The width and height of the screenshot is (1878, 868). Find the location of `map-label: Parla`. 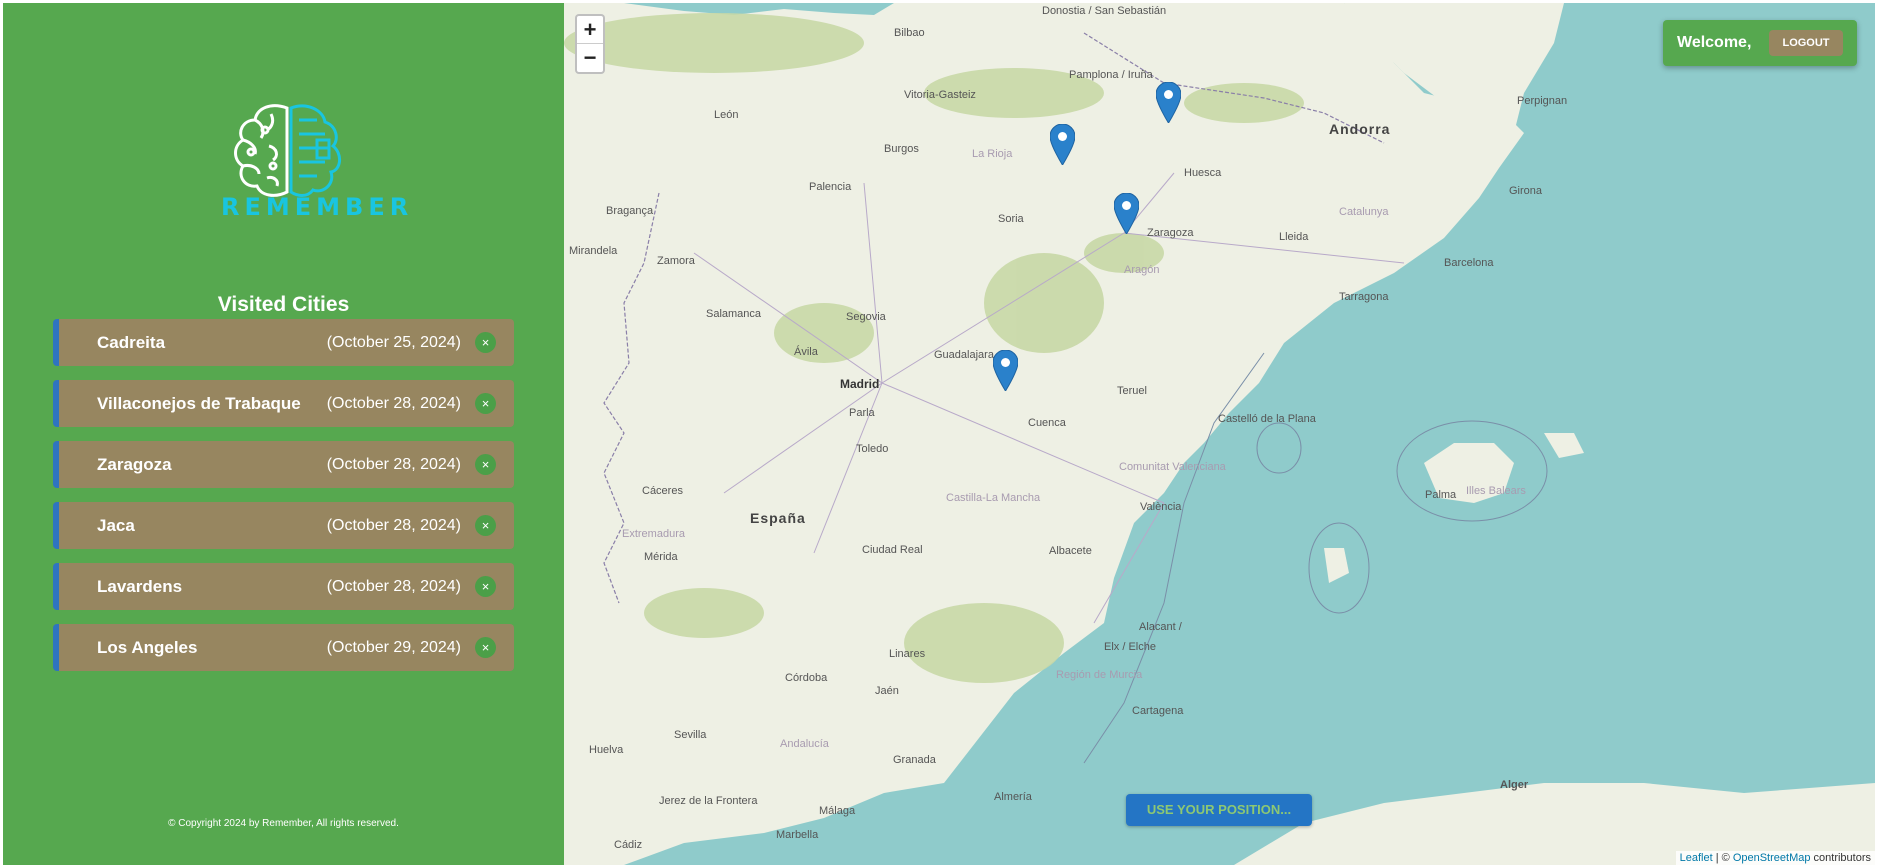

map-label: Parla is located at coordinates (862, 413).